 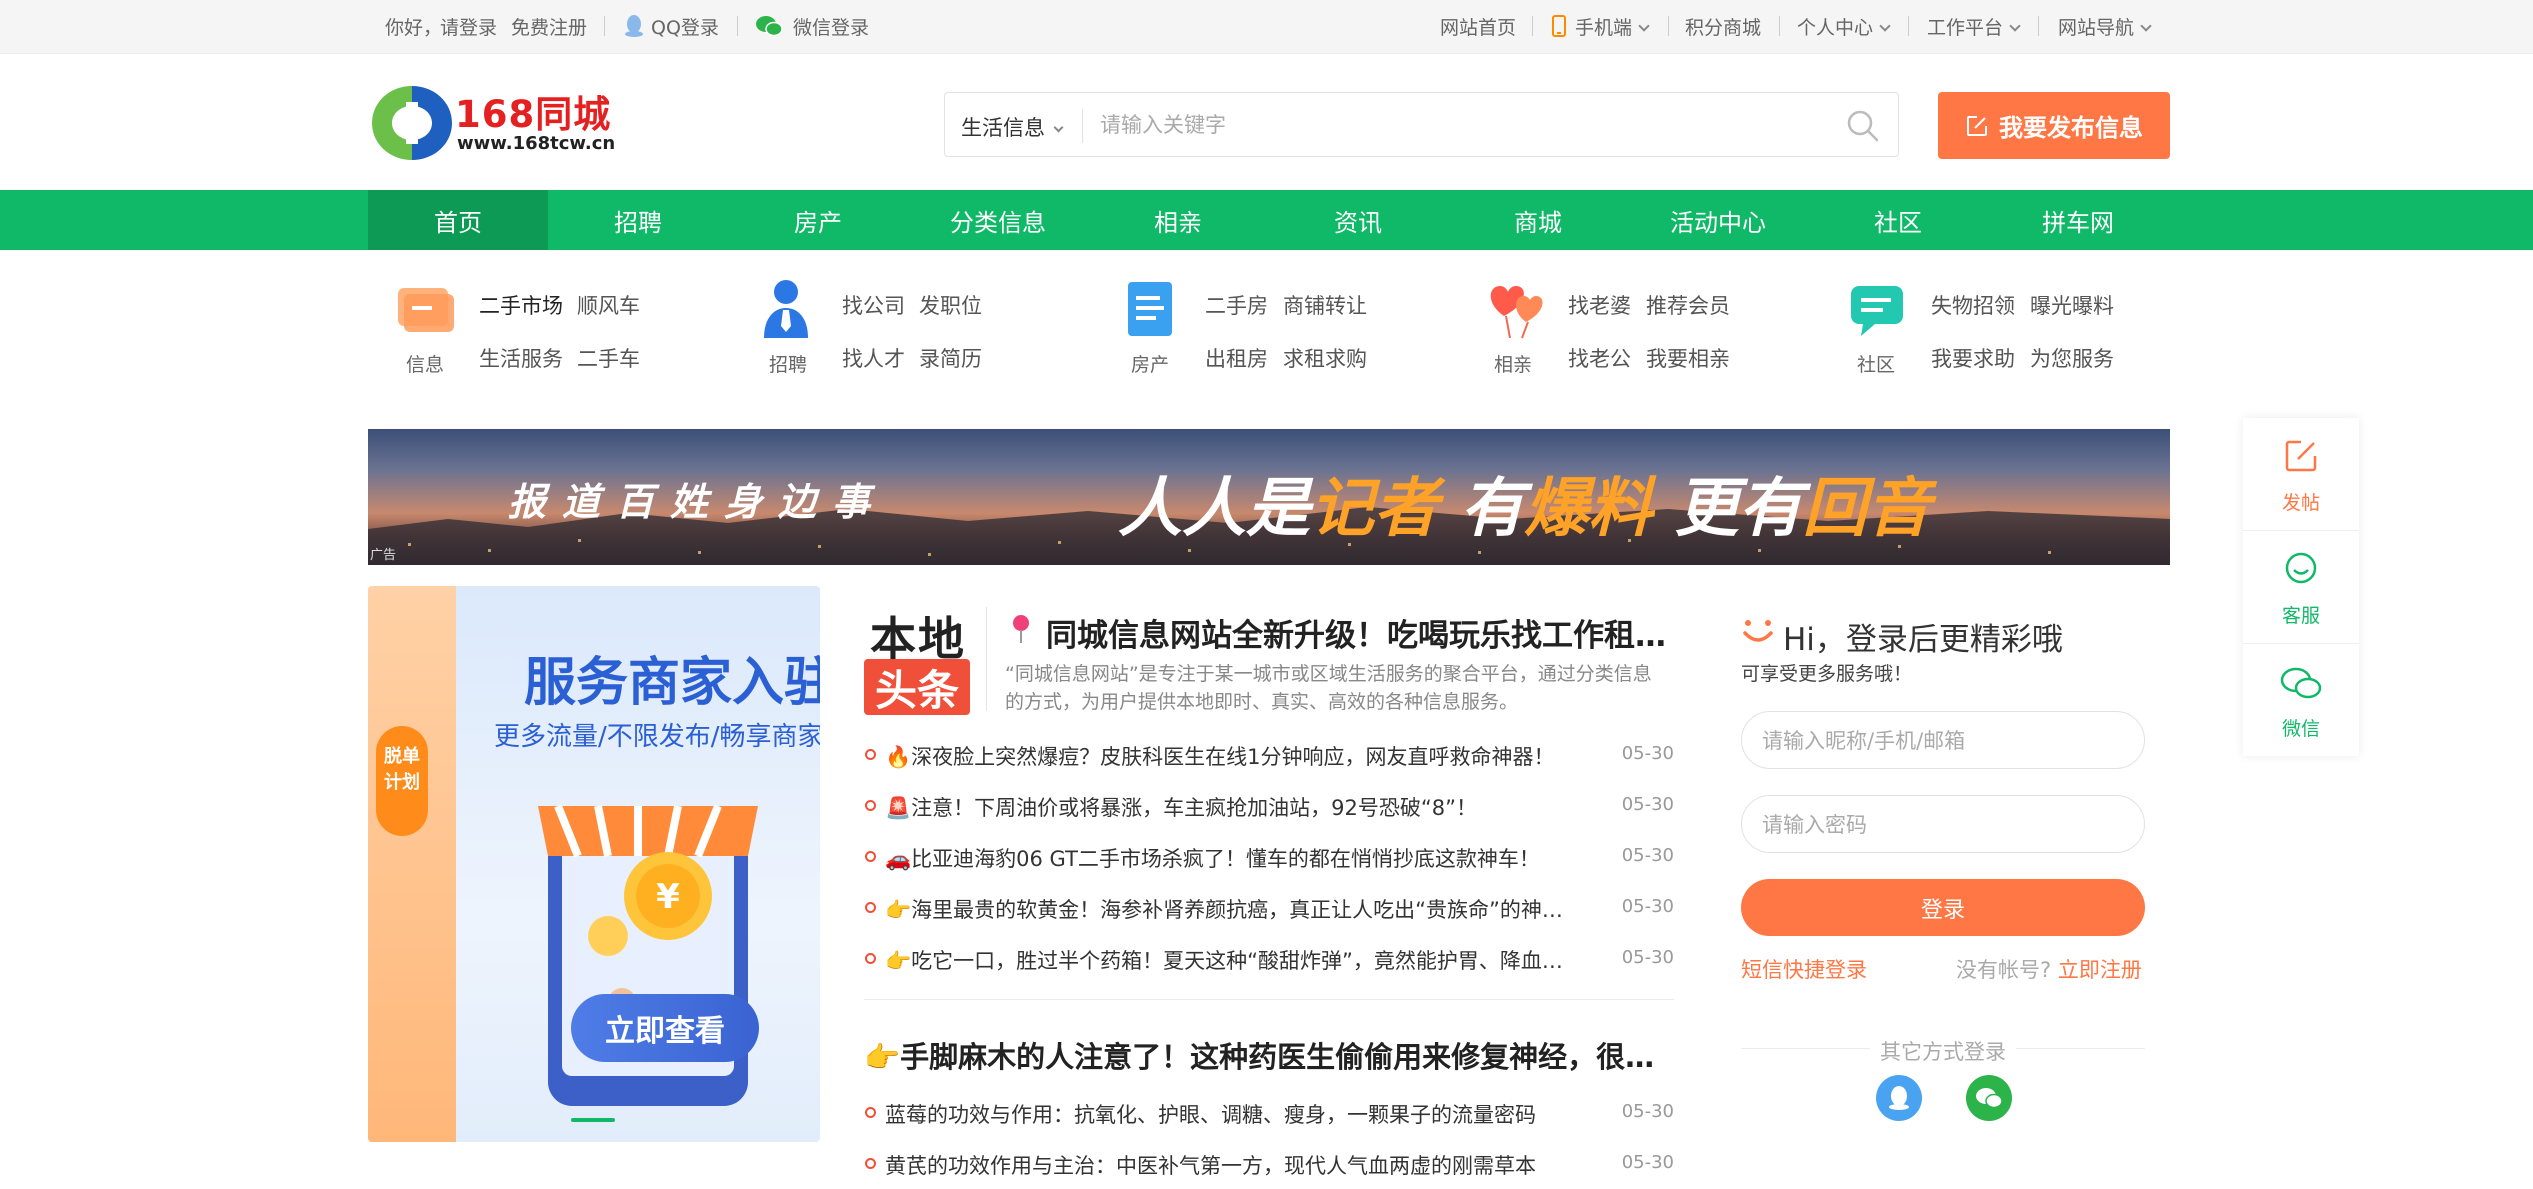 What do you see at coordinates (1325, 305) in the screenshot?
I see `quick-link: 商铺转让` at bounding box center [1325, 305].